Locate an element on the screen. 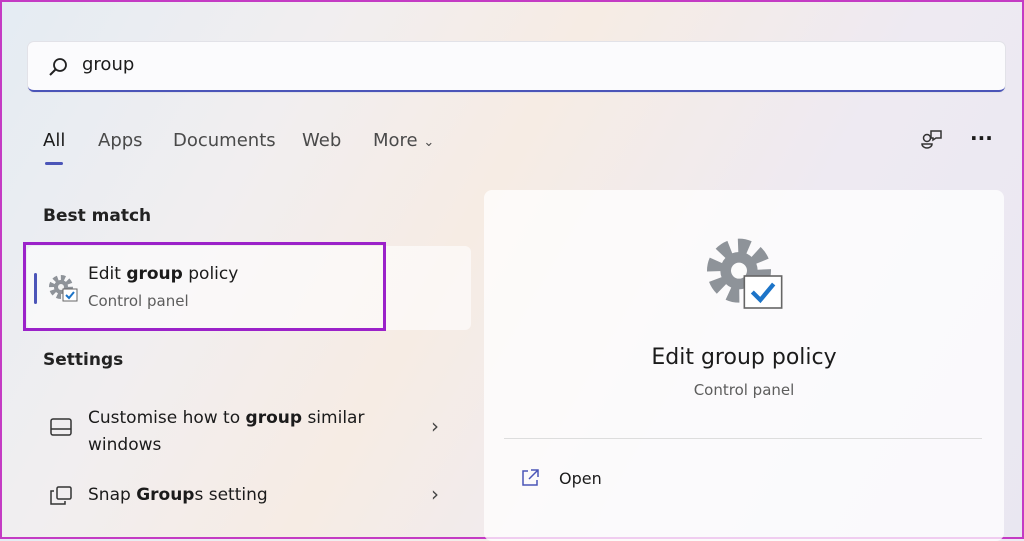  divider is located at coordinates (743, 438).